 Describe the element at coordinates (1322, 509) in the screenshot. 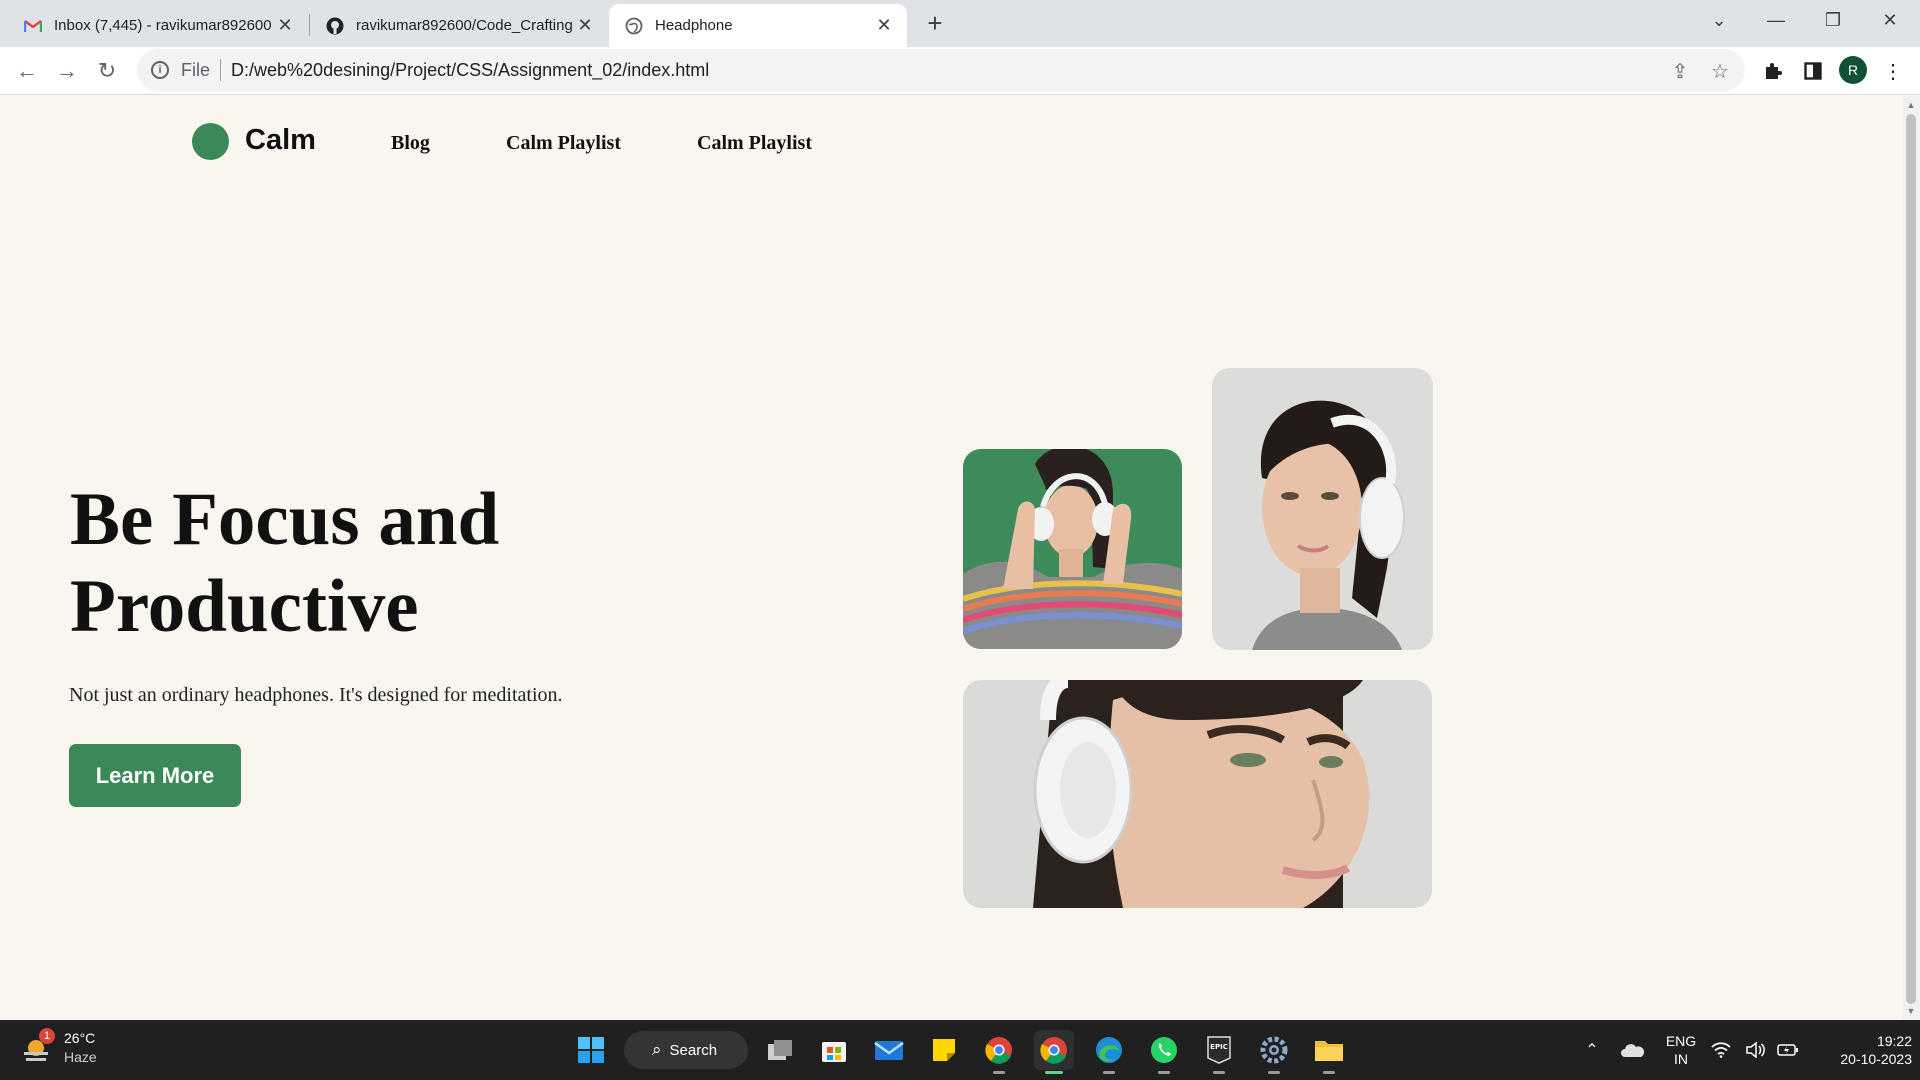

I see `headphone-photo-portrait` at that location.